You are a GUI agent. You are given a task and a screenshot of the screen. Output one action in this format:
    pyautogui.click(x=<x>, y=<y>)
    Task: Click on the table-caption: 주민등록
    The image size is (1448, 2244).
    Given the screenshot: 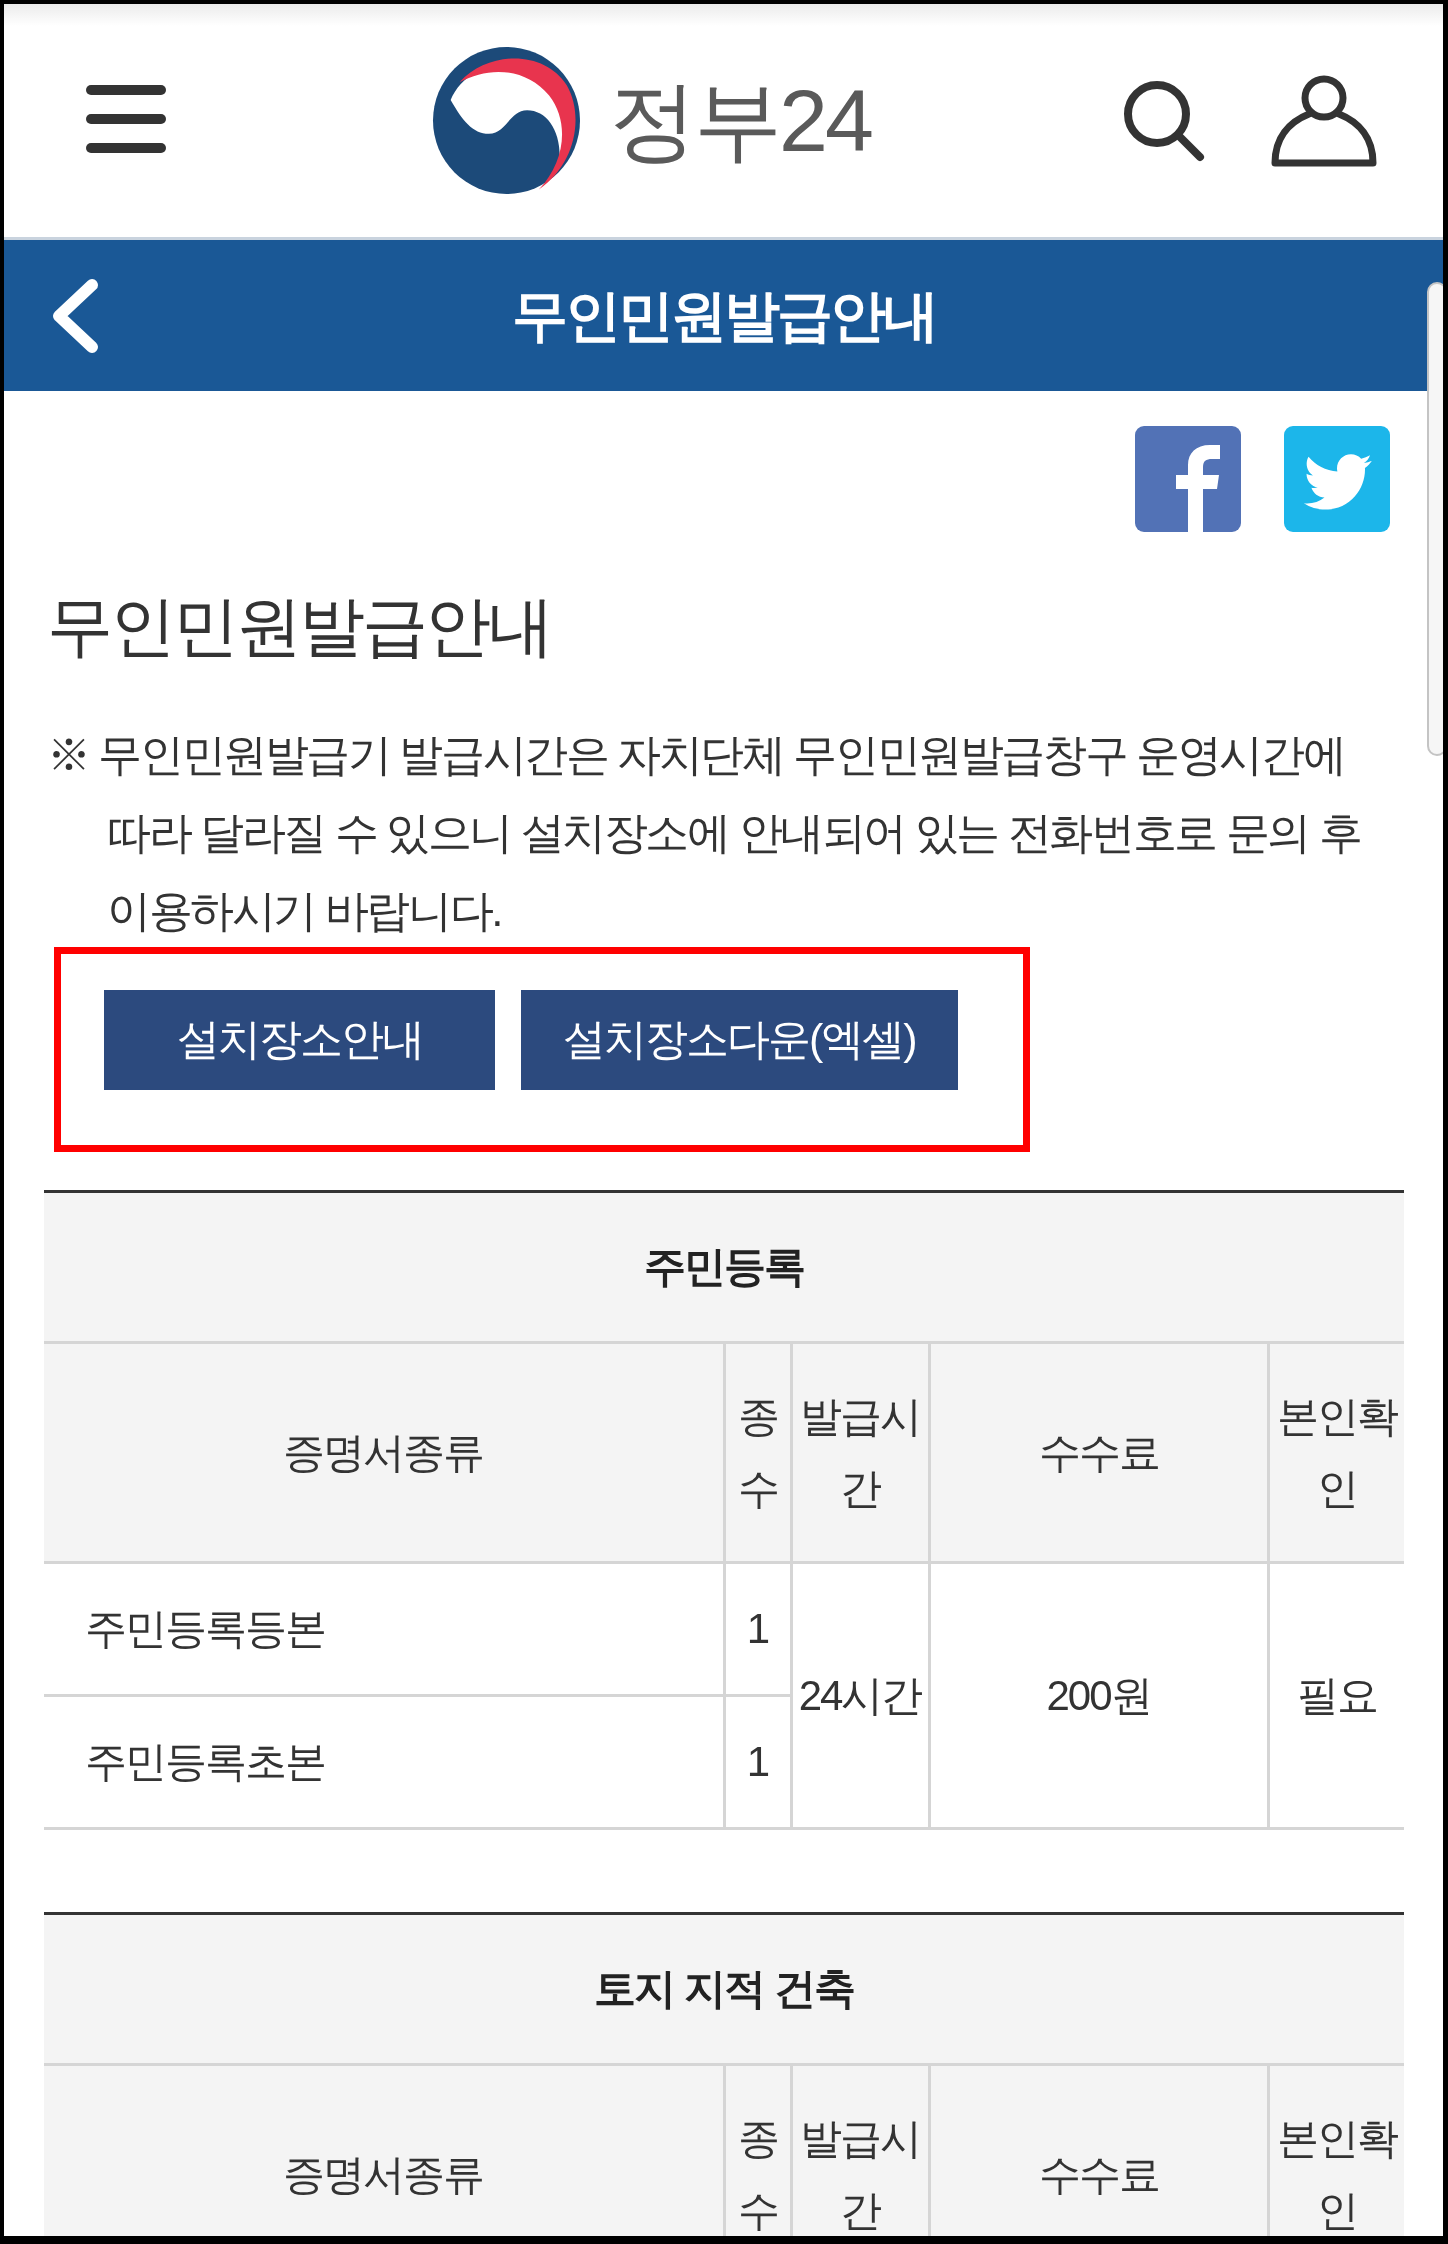 What is the action you would take?
    pyautogui.click(x=724, y=1267)
    